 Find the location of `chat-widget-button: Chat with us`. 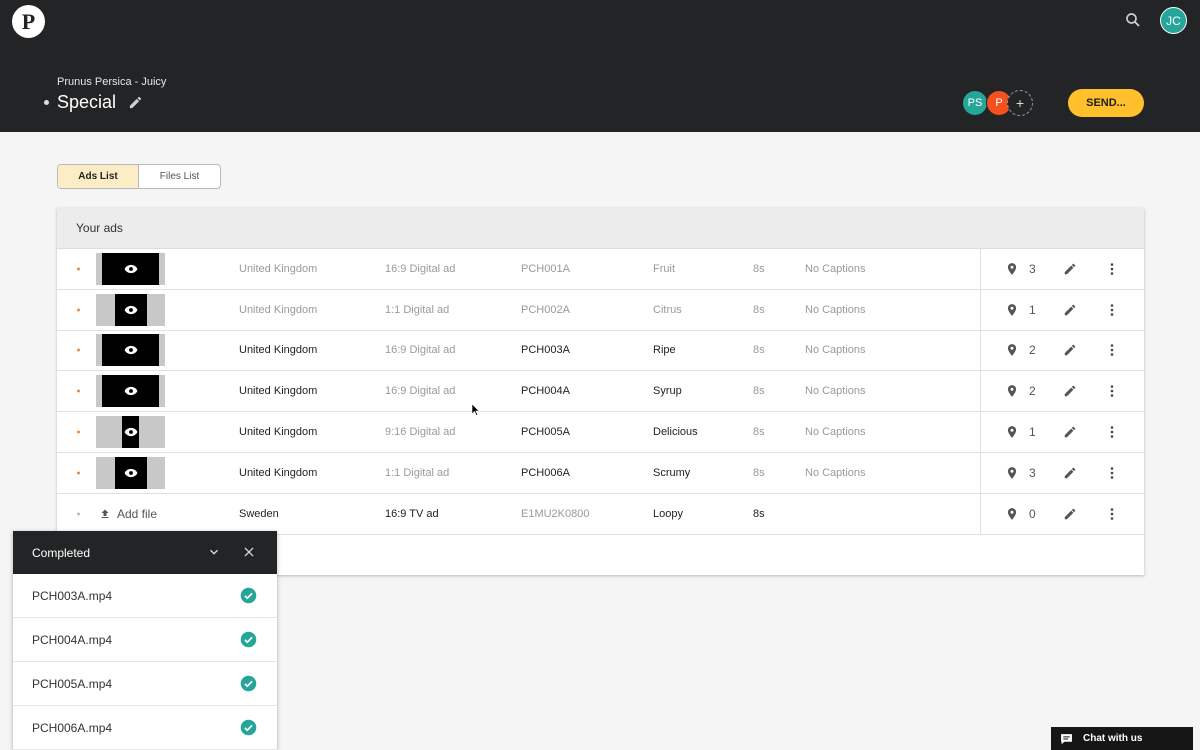

chat-widget-button: Chat with us is located at coordinates (1122, 738).